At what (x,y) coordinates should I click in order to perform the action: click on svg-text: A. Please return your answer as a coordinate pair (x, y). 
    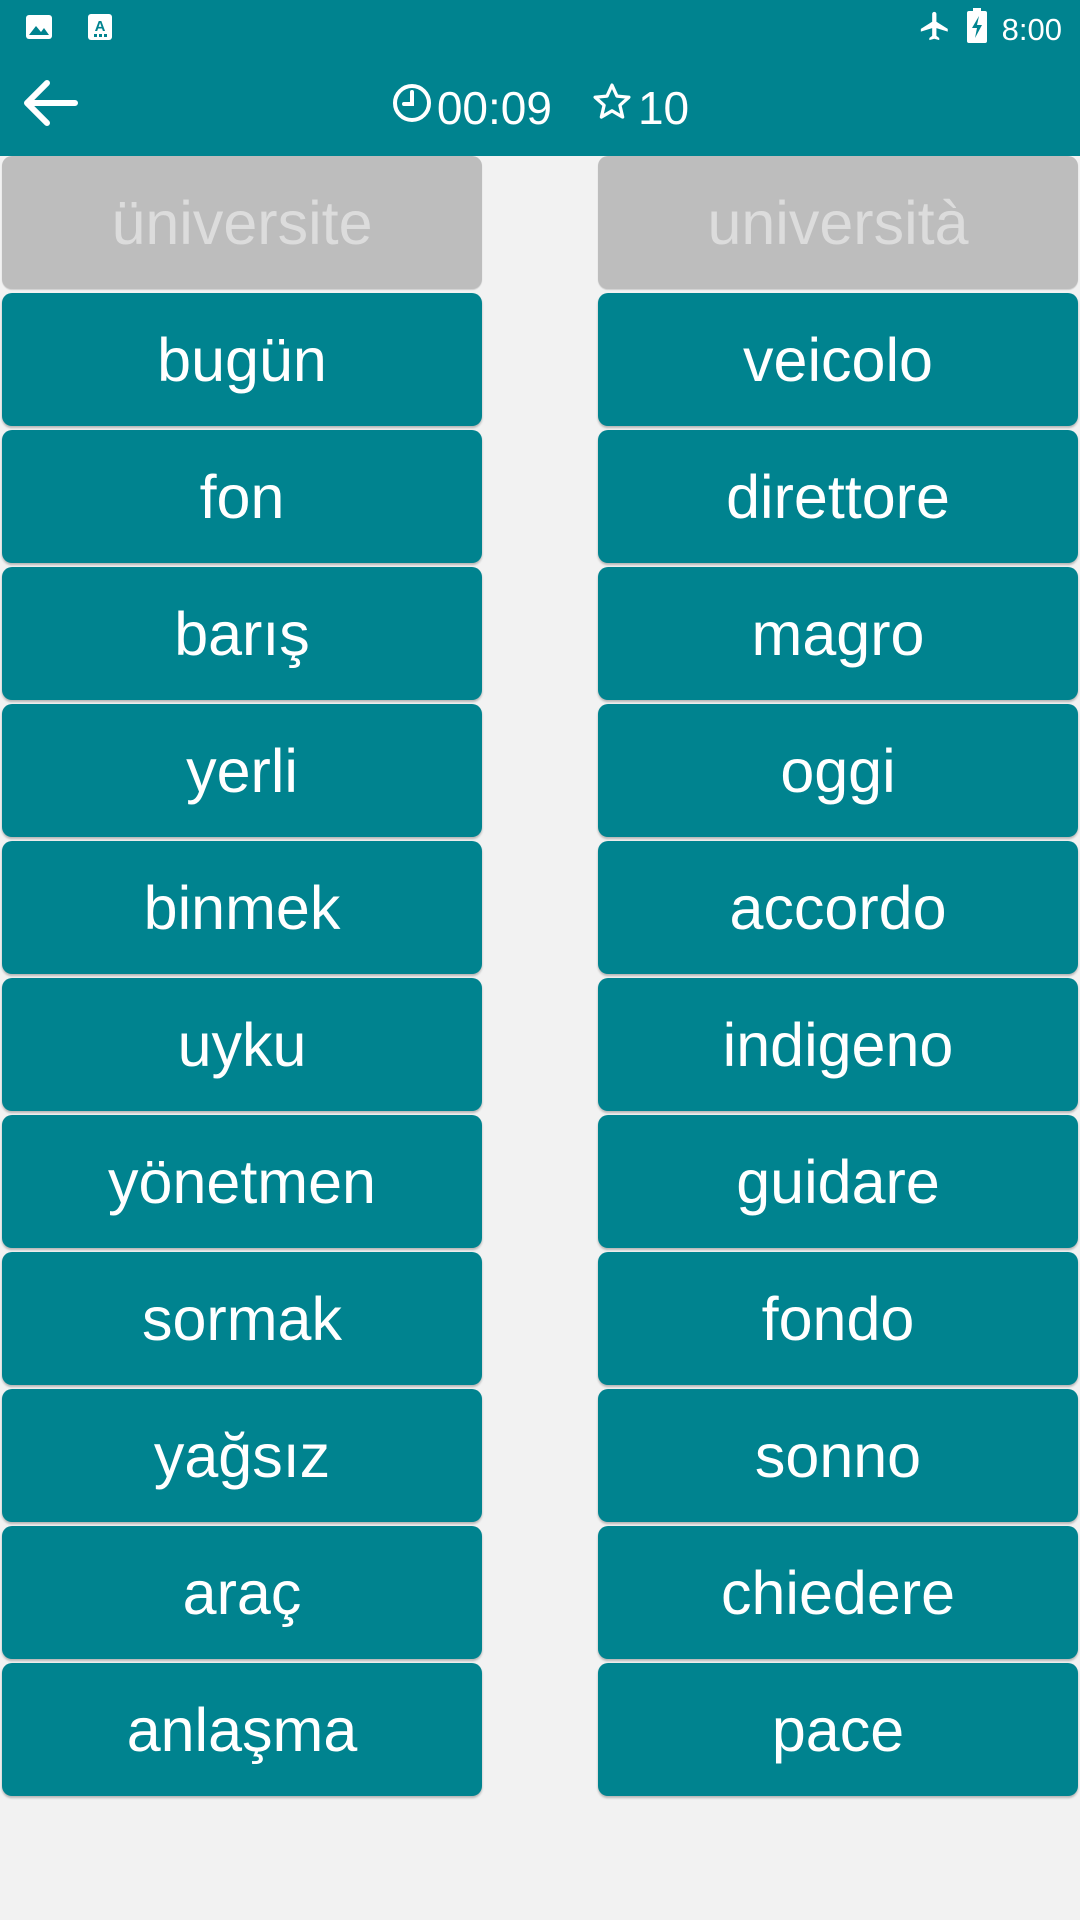
    Looking at the image, I should click on (100, 26).